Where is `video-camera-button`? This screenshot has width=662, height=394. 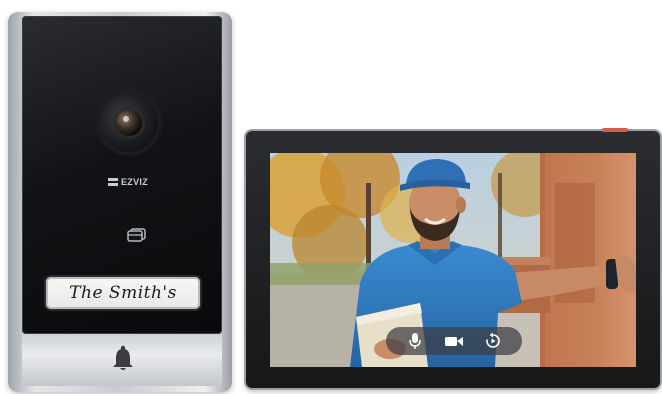 video-camera-button is located at coordinates (454, 341).